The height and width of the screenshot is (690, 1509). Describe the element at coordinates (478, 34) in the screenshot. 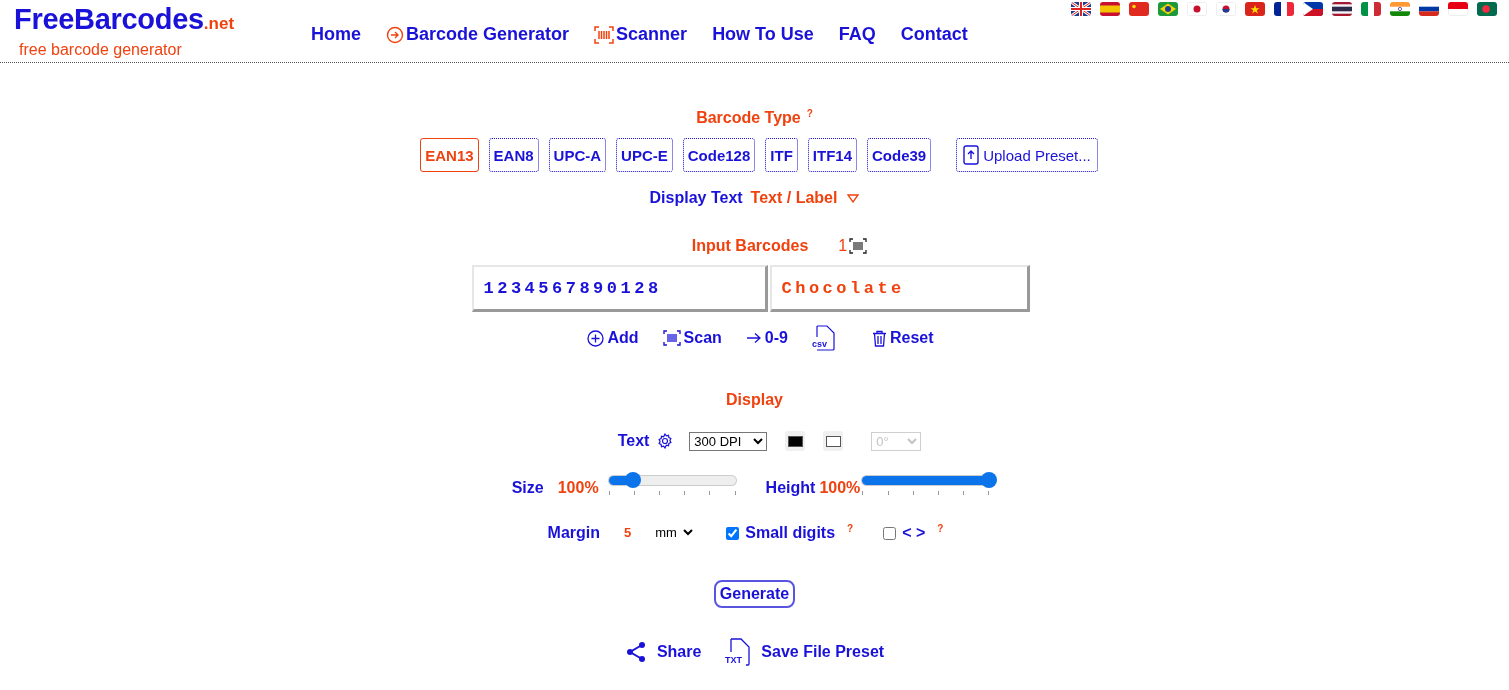

I see `nav-link: Barcode Generator` at that location.